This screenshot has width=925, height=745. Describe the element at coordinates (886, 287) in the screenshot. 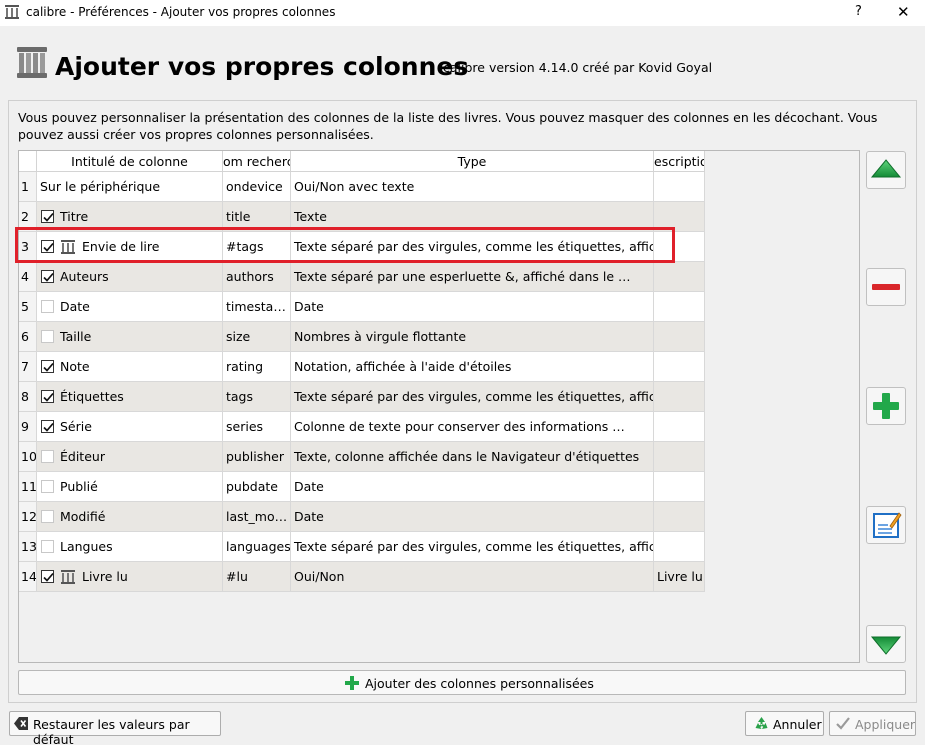

I see `remove-column-button` at that location.